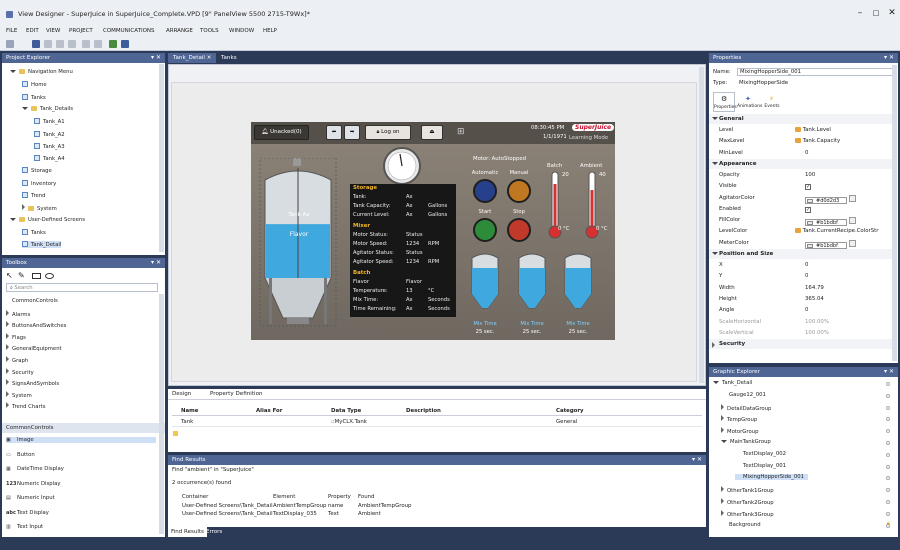 The height and width of the screenshot is (550, 900). What do you see at coordinates (161, 414) in the screenshot?
I see `toolbox-scrollbar` at bounding box center [161, 414].